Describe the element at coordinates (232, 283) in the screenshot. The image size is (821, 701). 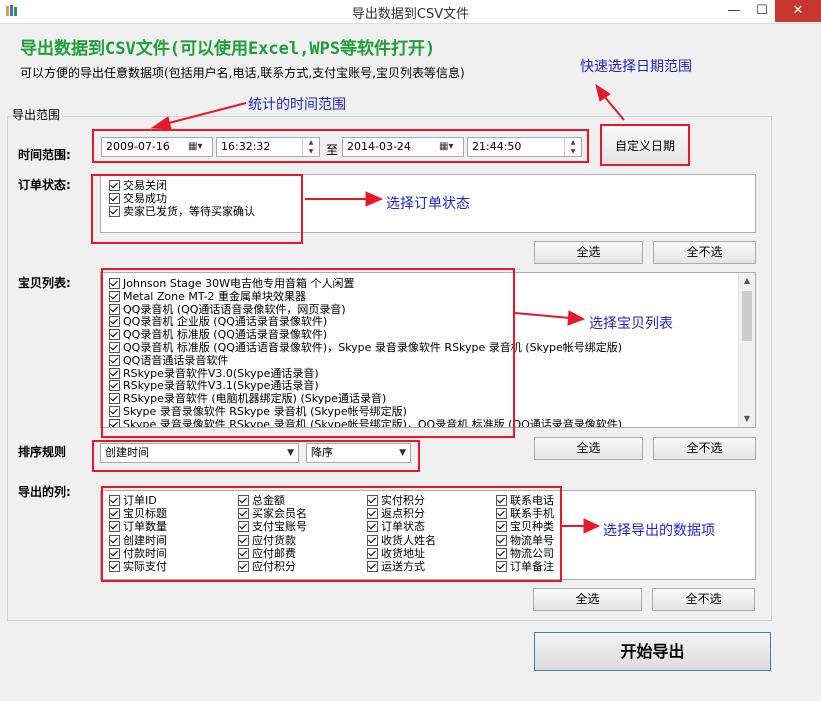
I see `item-list-item: Johnson Stage 30W电吉他专用音箱 个人闲置` at that location.